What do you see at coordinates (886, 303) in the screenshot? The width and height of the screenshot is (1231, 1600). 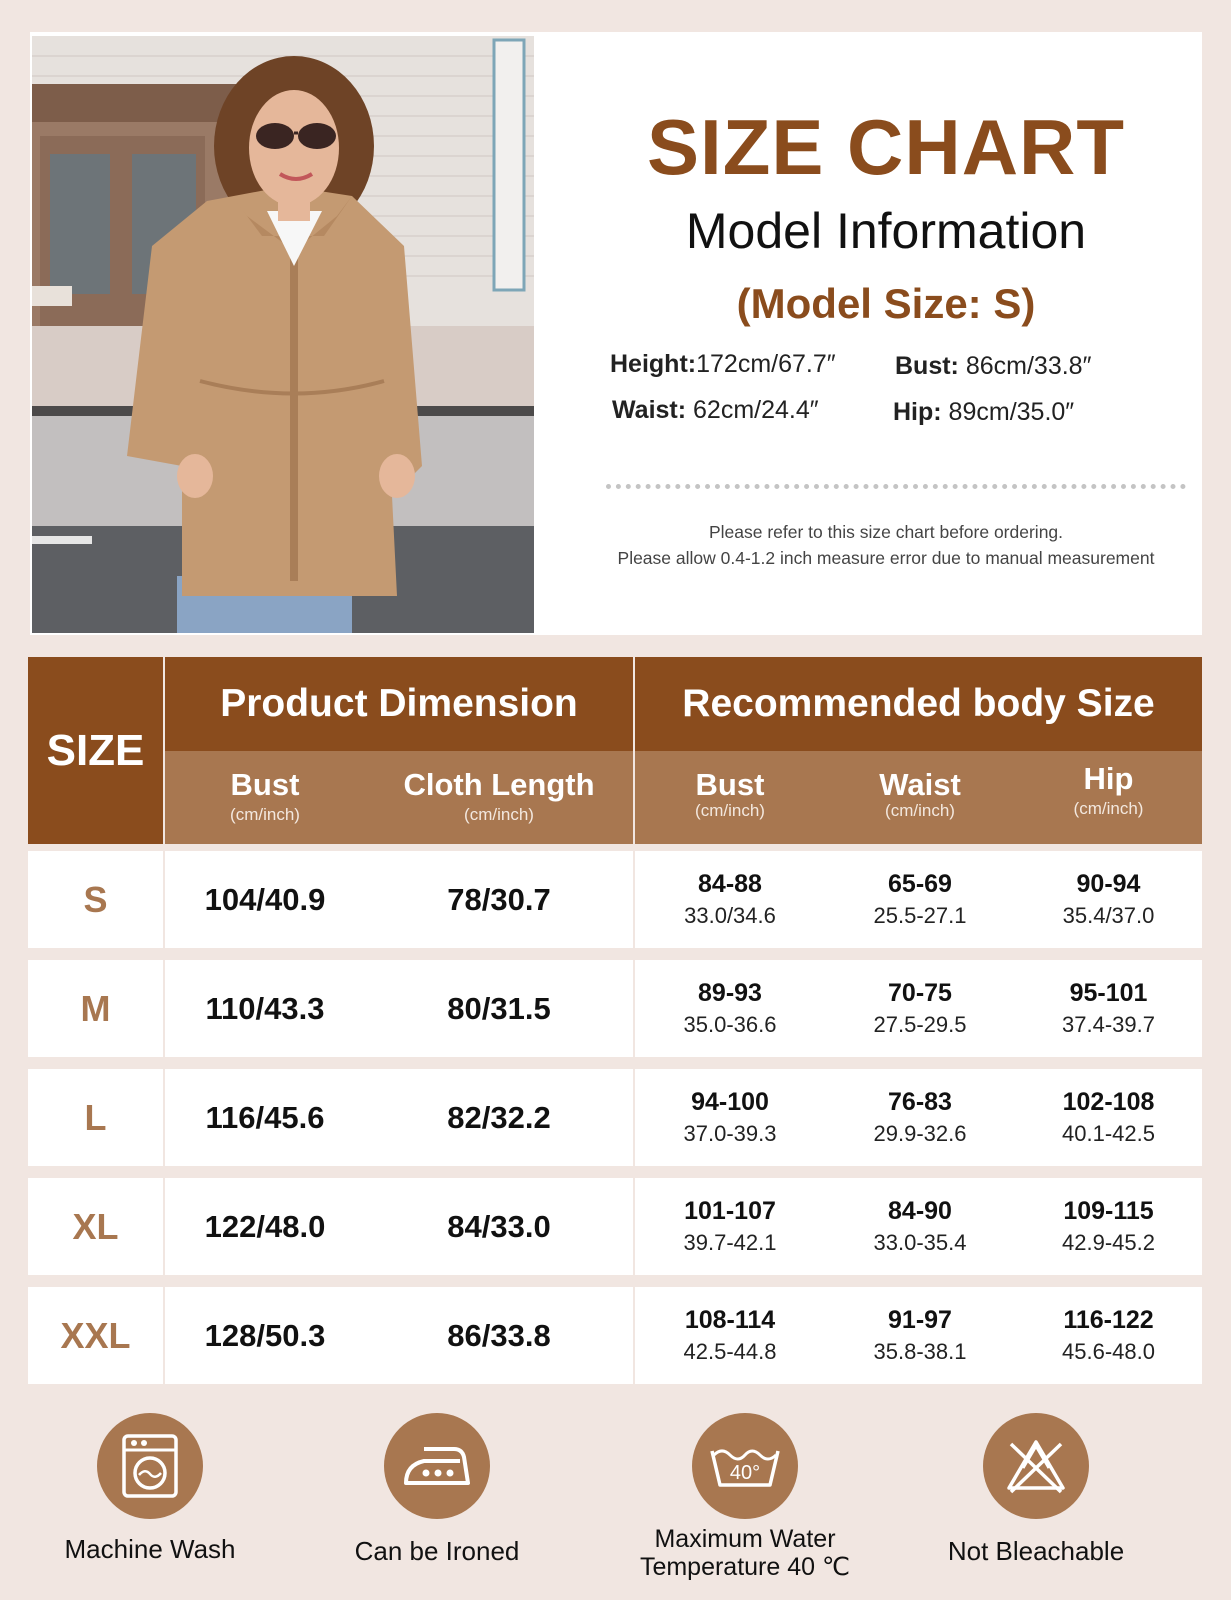 I see `model-size: (Model Size: S)` at bounding box center [886, 303].